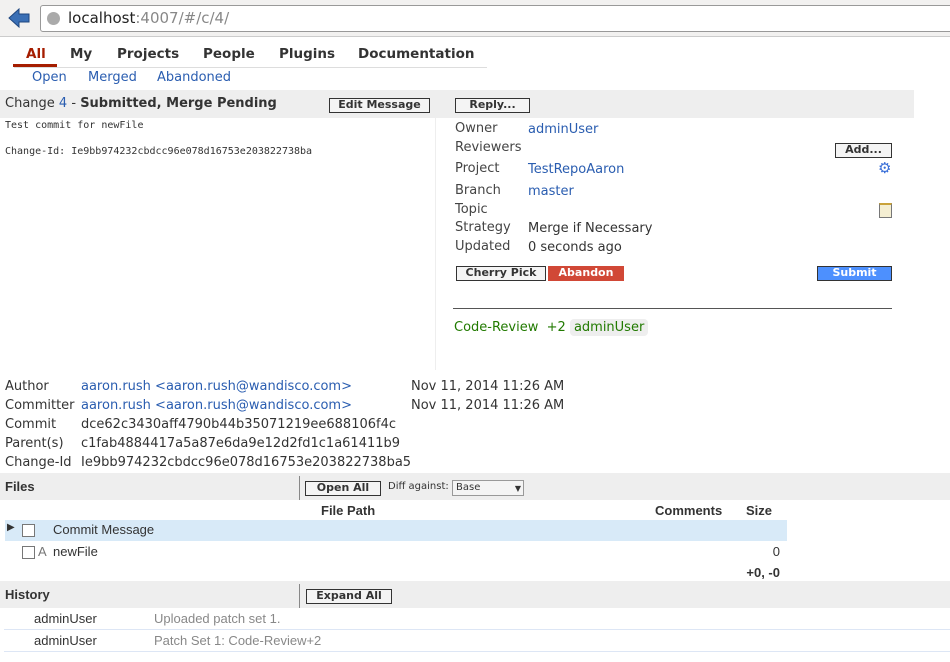 The image size is (950, 662). Describe the element at coordinates (483, 246) in the screenshot. I see `updated-label: Updated` at that location.